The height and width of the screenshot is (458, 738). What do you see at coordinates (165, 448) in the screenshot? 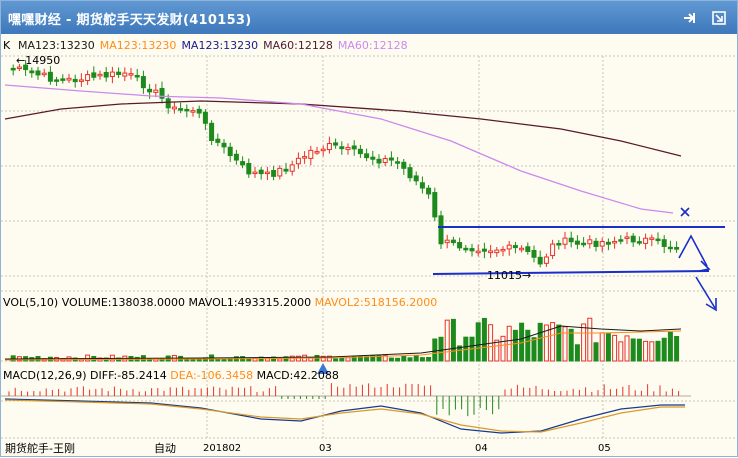
I see `auto-label: 自动` at bounding box center [165, 448].